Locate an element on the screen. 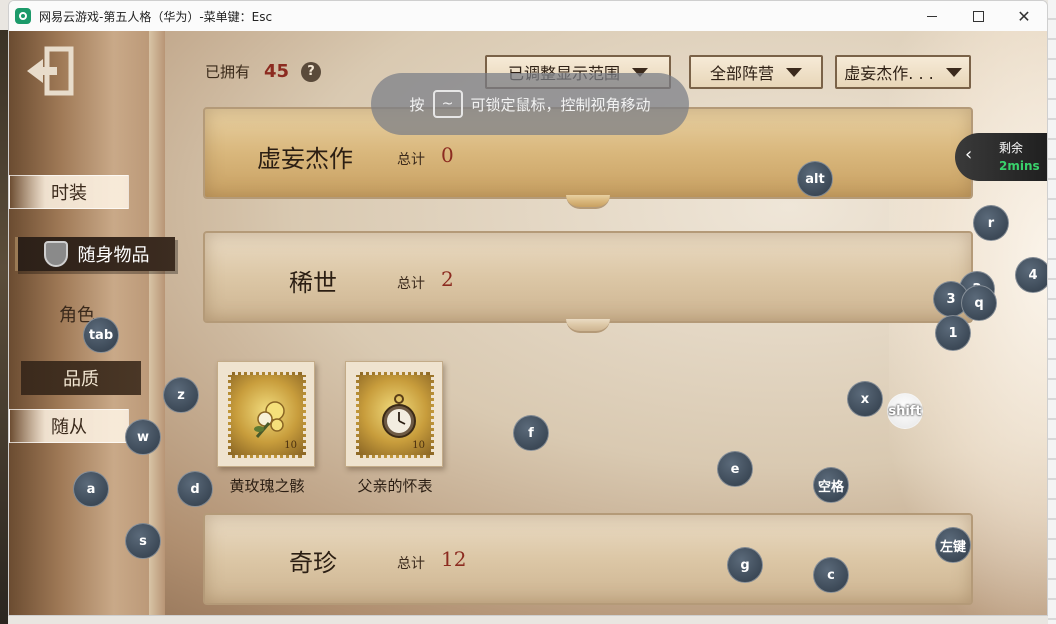 This screenshot has width=1056, height=624. key-overlay-x: x is located at coordinates (865, 399).